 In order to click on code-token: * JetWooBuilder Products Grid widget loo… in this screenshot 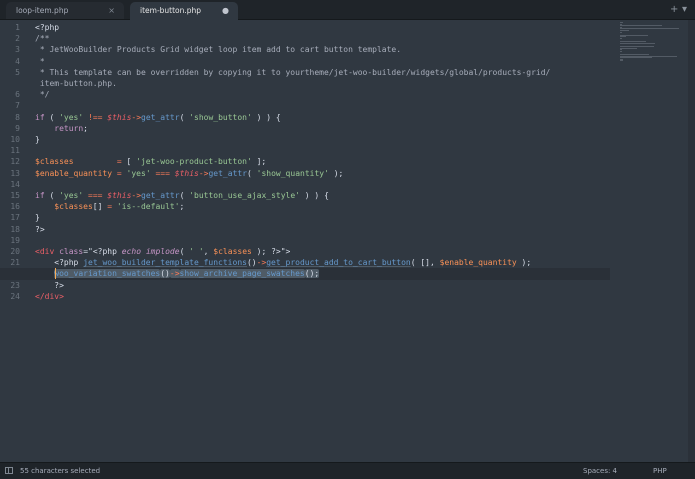, I will do `click(218, 50)`.